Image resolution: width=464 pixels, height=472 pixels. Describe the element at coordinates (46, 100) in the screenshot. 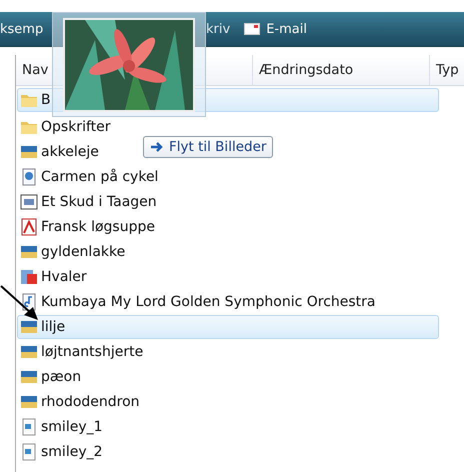

I see `file-name: B` at that location.